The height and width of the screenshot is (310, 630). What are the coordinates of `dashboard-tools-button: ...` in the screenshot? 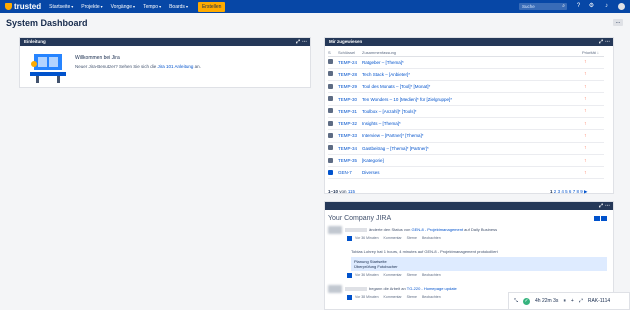 It's located at (618, 22).